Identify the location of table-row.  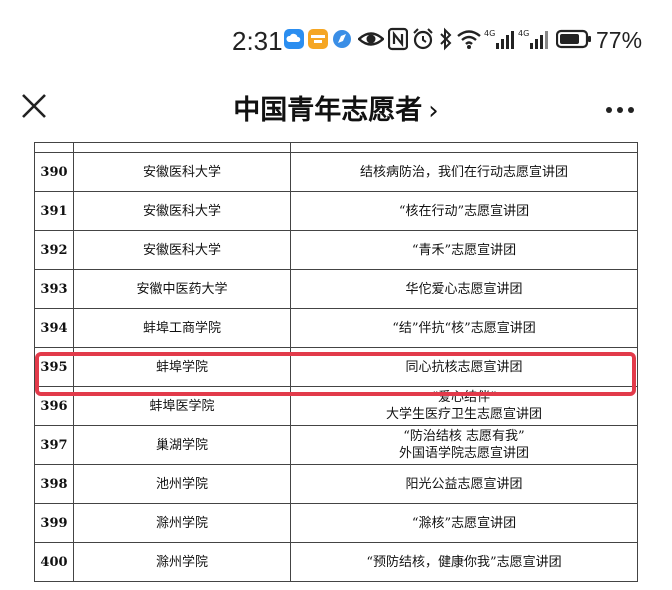
(336, 147).